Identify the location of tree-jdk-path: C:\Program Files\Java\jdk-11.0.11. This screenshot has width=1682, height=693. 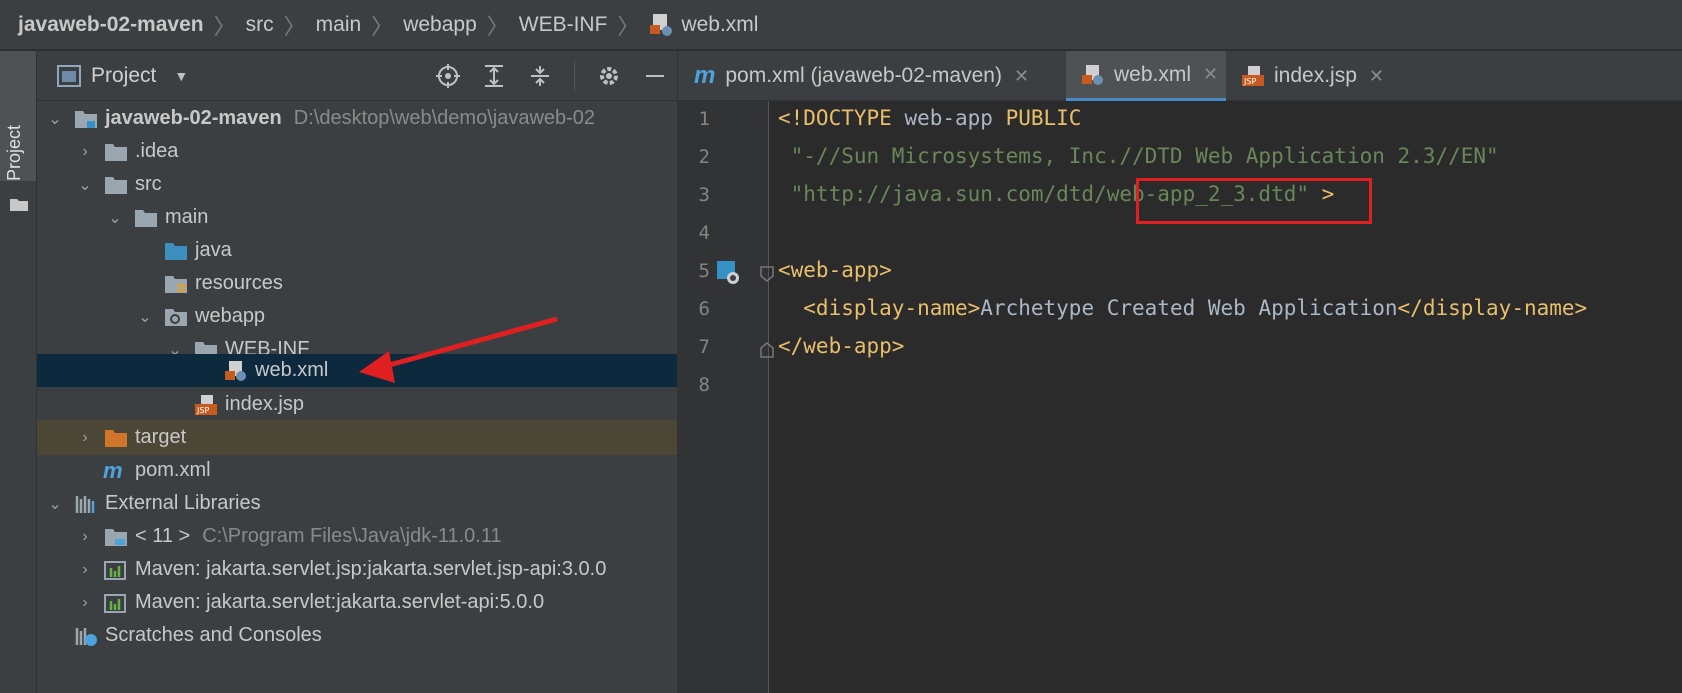
(352, 536).